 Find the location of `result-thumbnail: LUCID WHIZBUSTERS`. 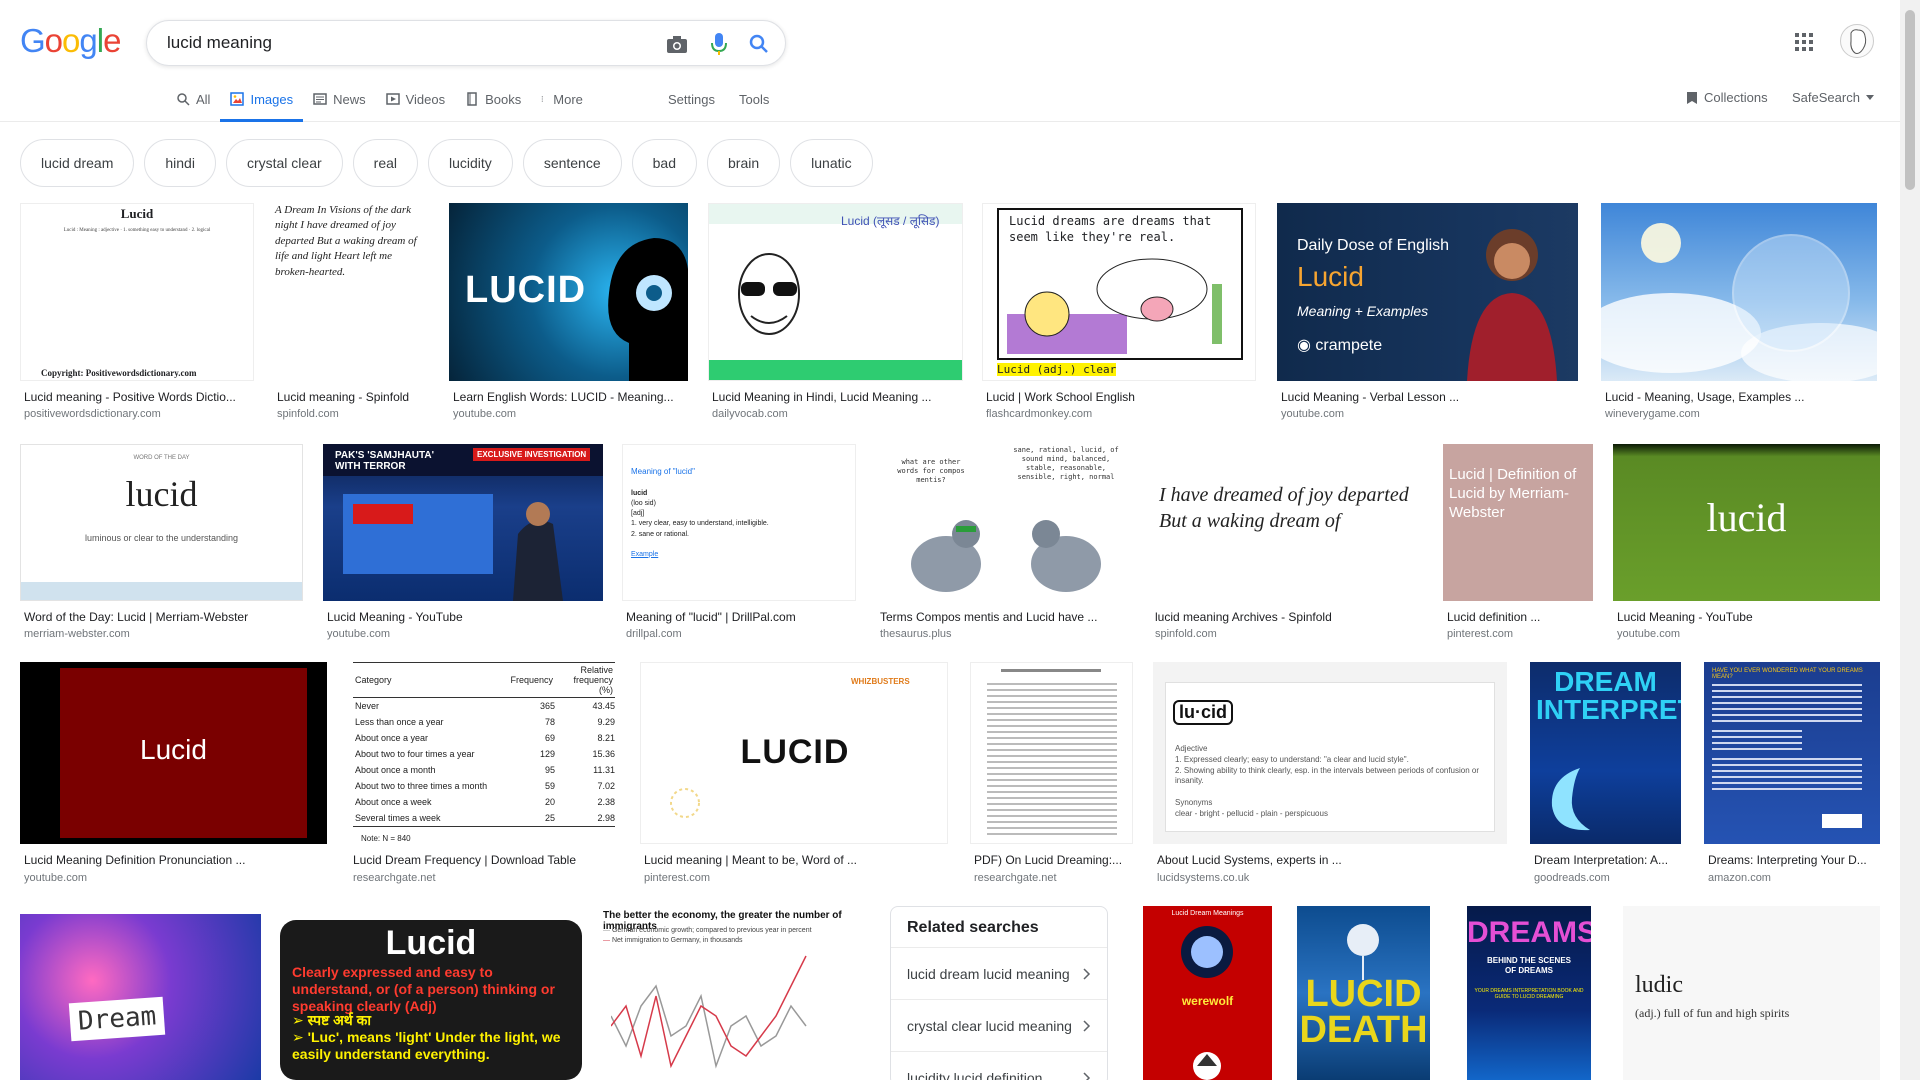

result-thumbnail: LUCID WHIZBUSTERS is located at coordinates (794, 753).